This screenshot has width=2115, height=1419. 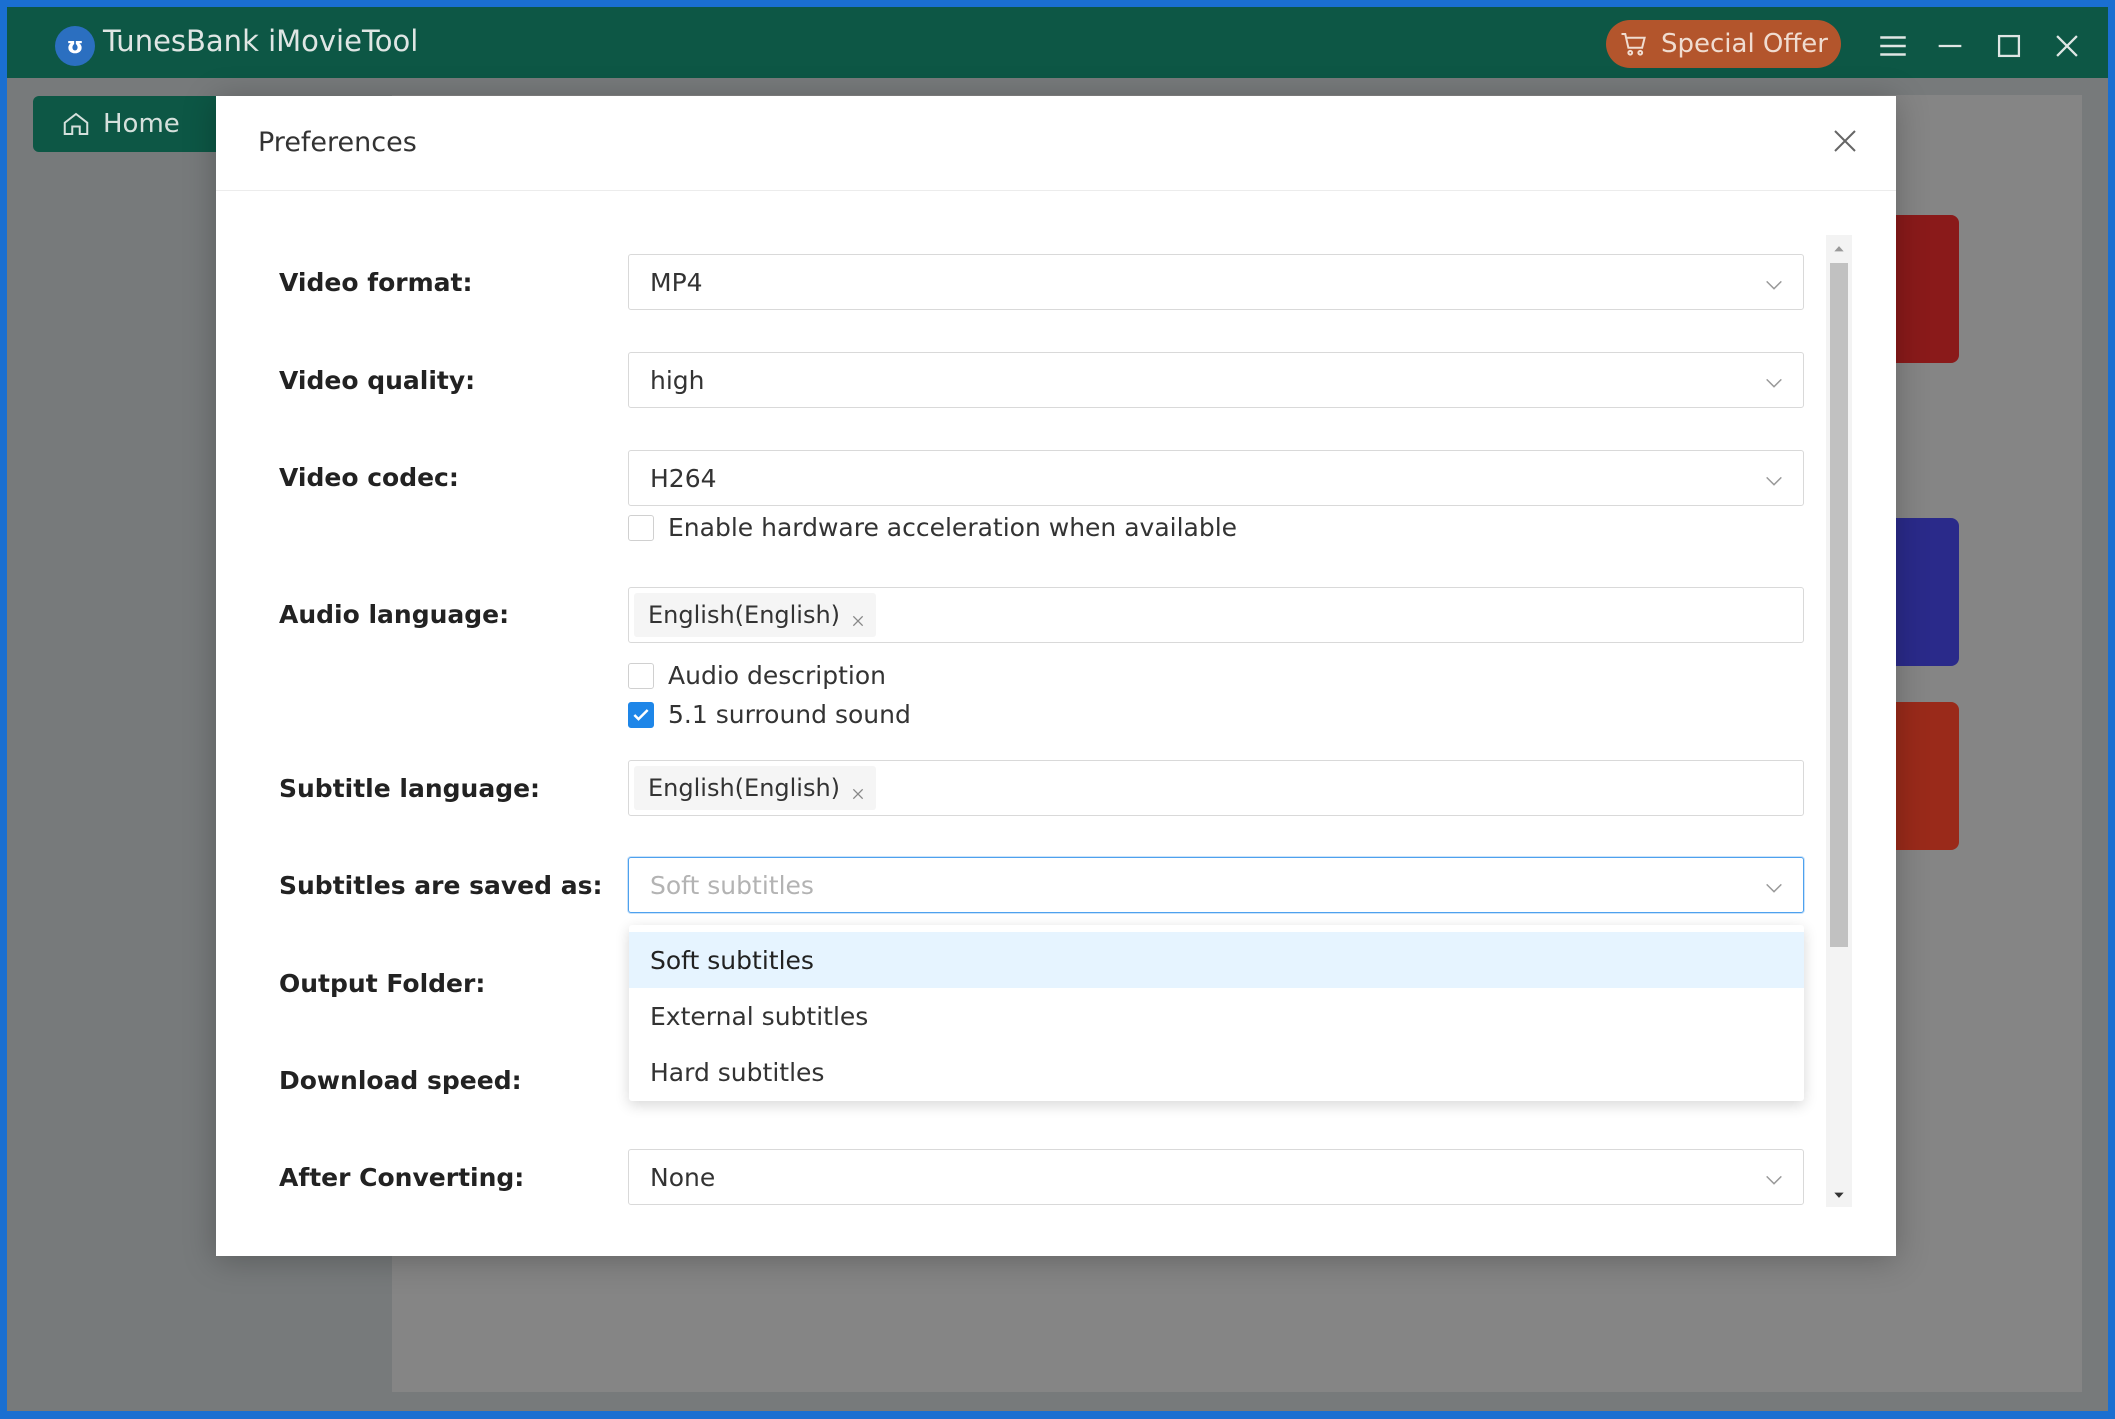 I want to click on cart-icon, so click(x=1633, y=44).